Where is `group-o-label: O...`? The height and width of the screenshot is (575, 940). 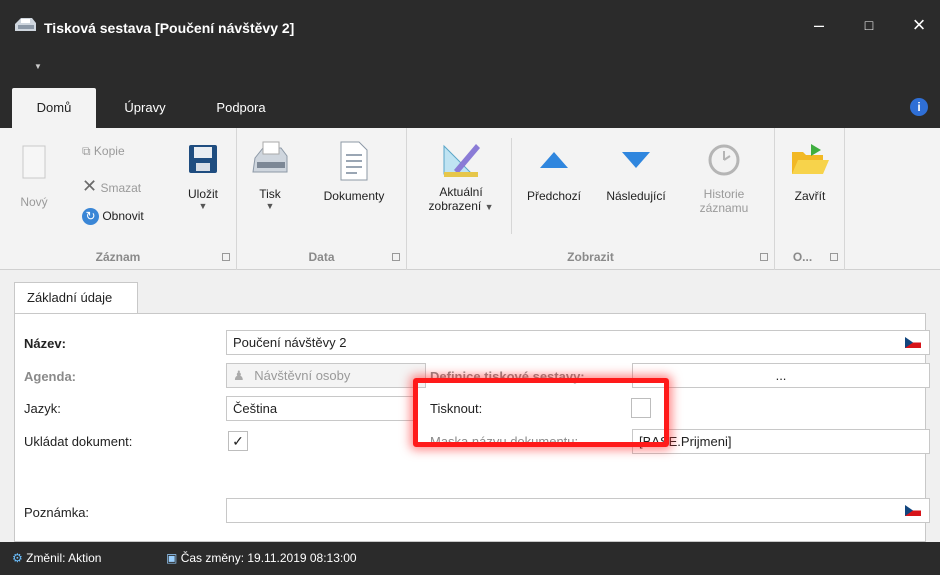 group-o-label: O... is located at coordinates (802, 257).